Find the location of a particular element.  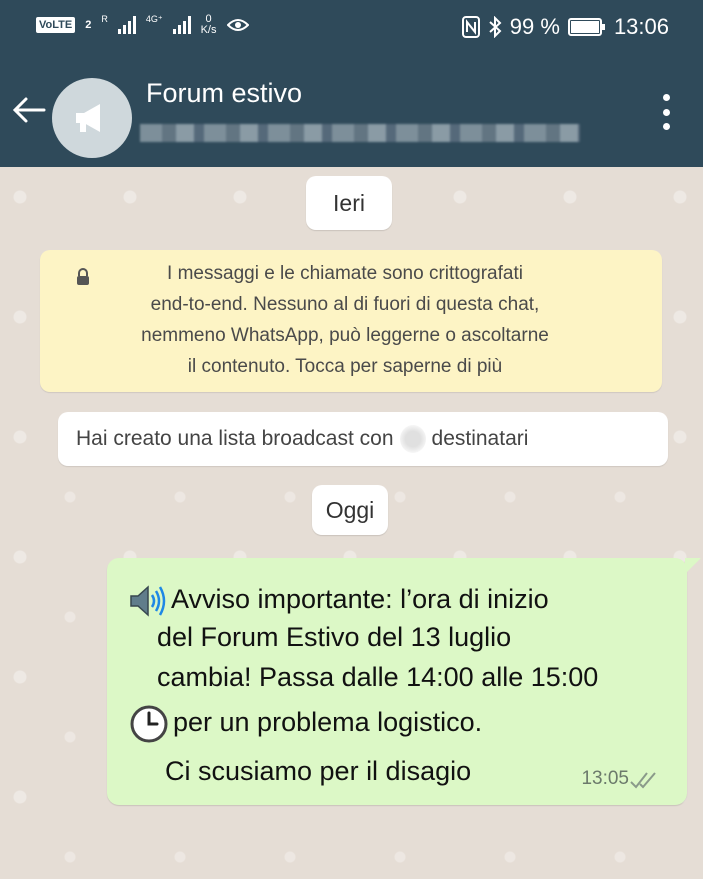

date-chip-yesterday: Ieri is located at coordinates (349, 203).